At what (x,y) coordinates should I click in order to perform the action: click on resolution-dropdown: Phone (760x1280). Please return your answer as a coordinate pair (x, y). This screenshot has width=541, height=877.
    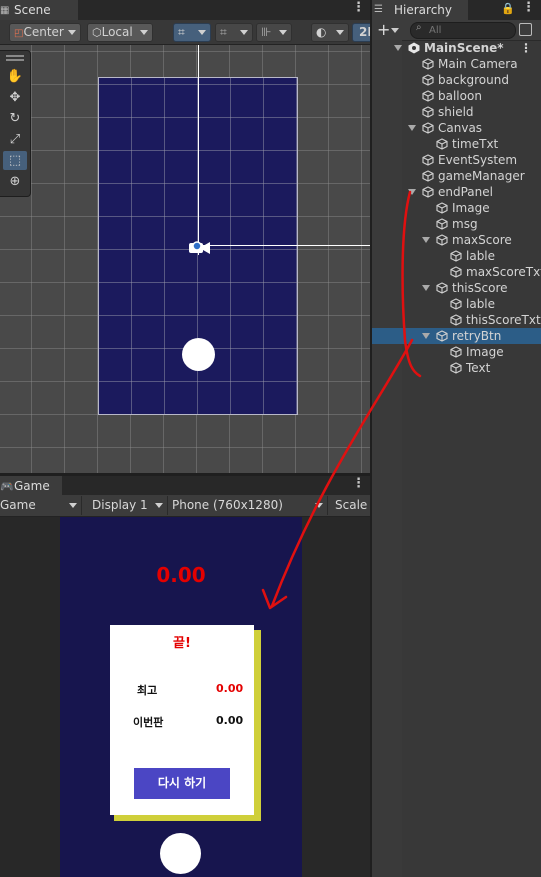
    Looking at the image, I should click on (248, 505).